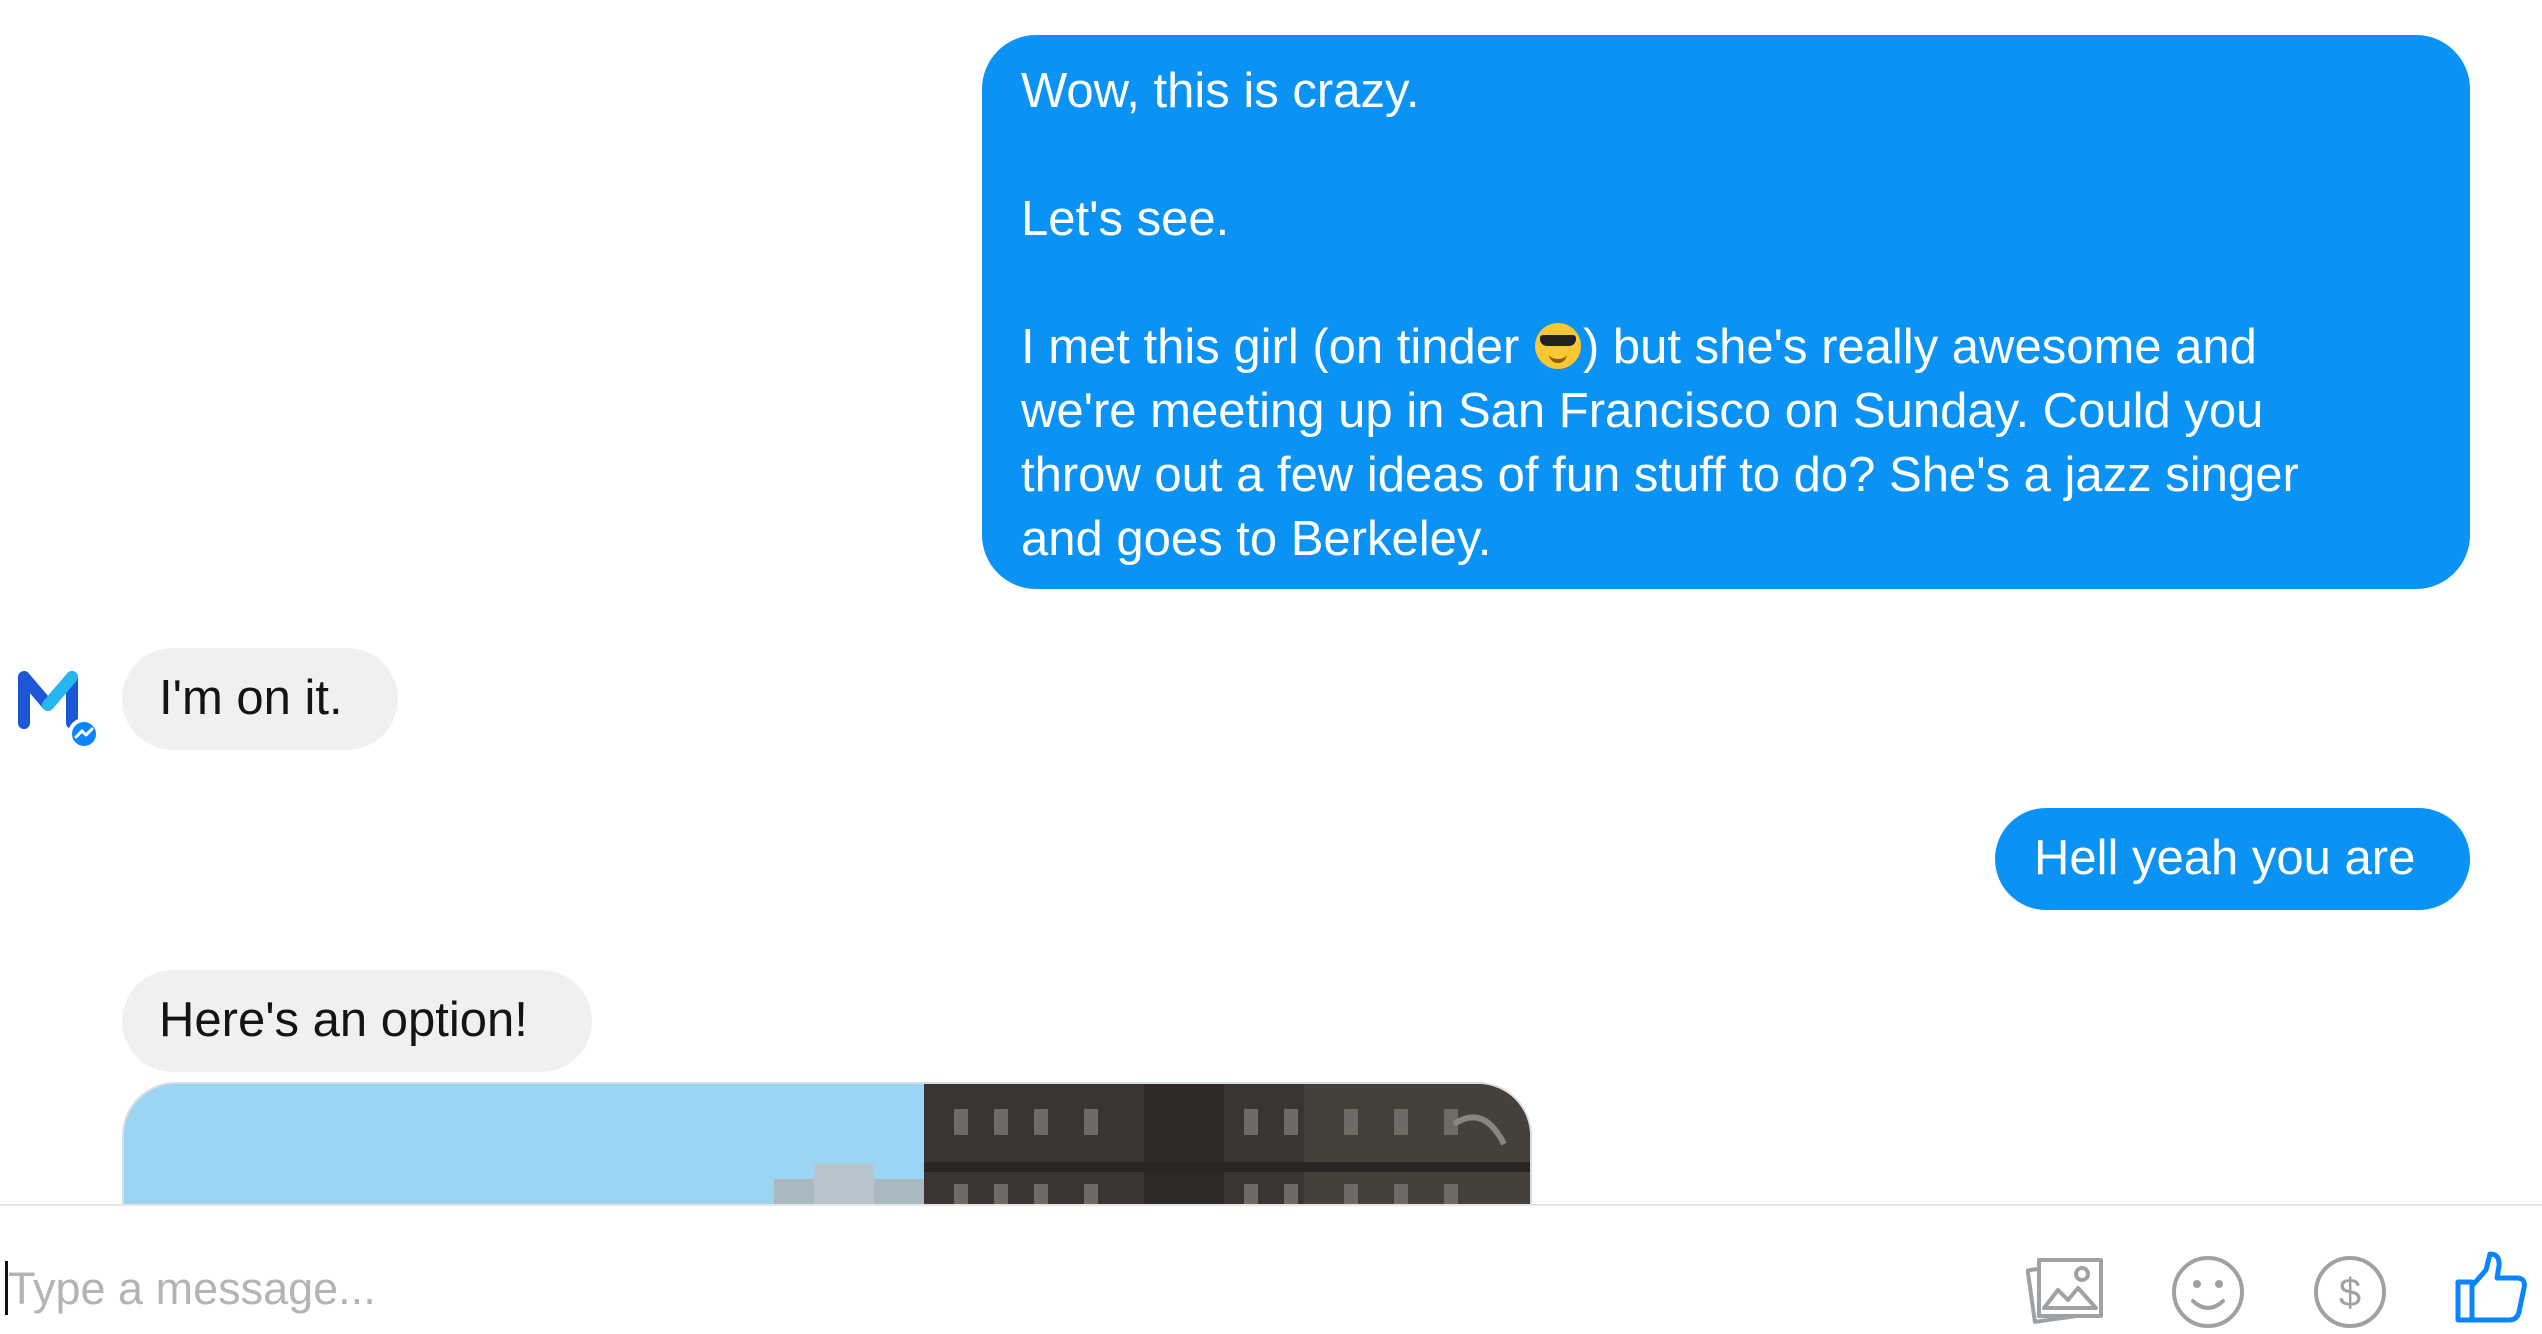  What do you see at coordinates (958, 1289) in the screenshot?
I see `message-input` at bounding box center [958, 1289].